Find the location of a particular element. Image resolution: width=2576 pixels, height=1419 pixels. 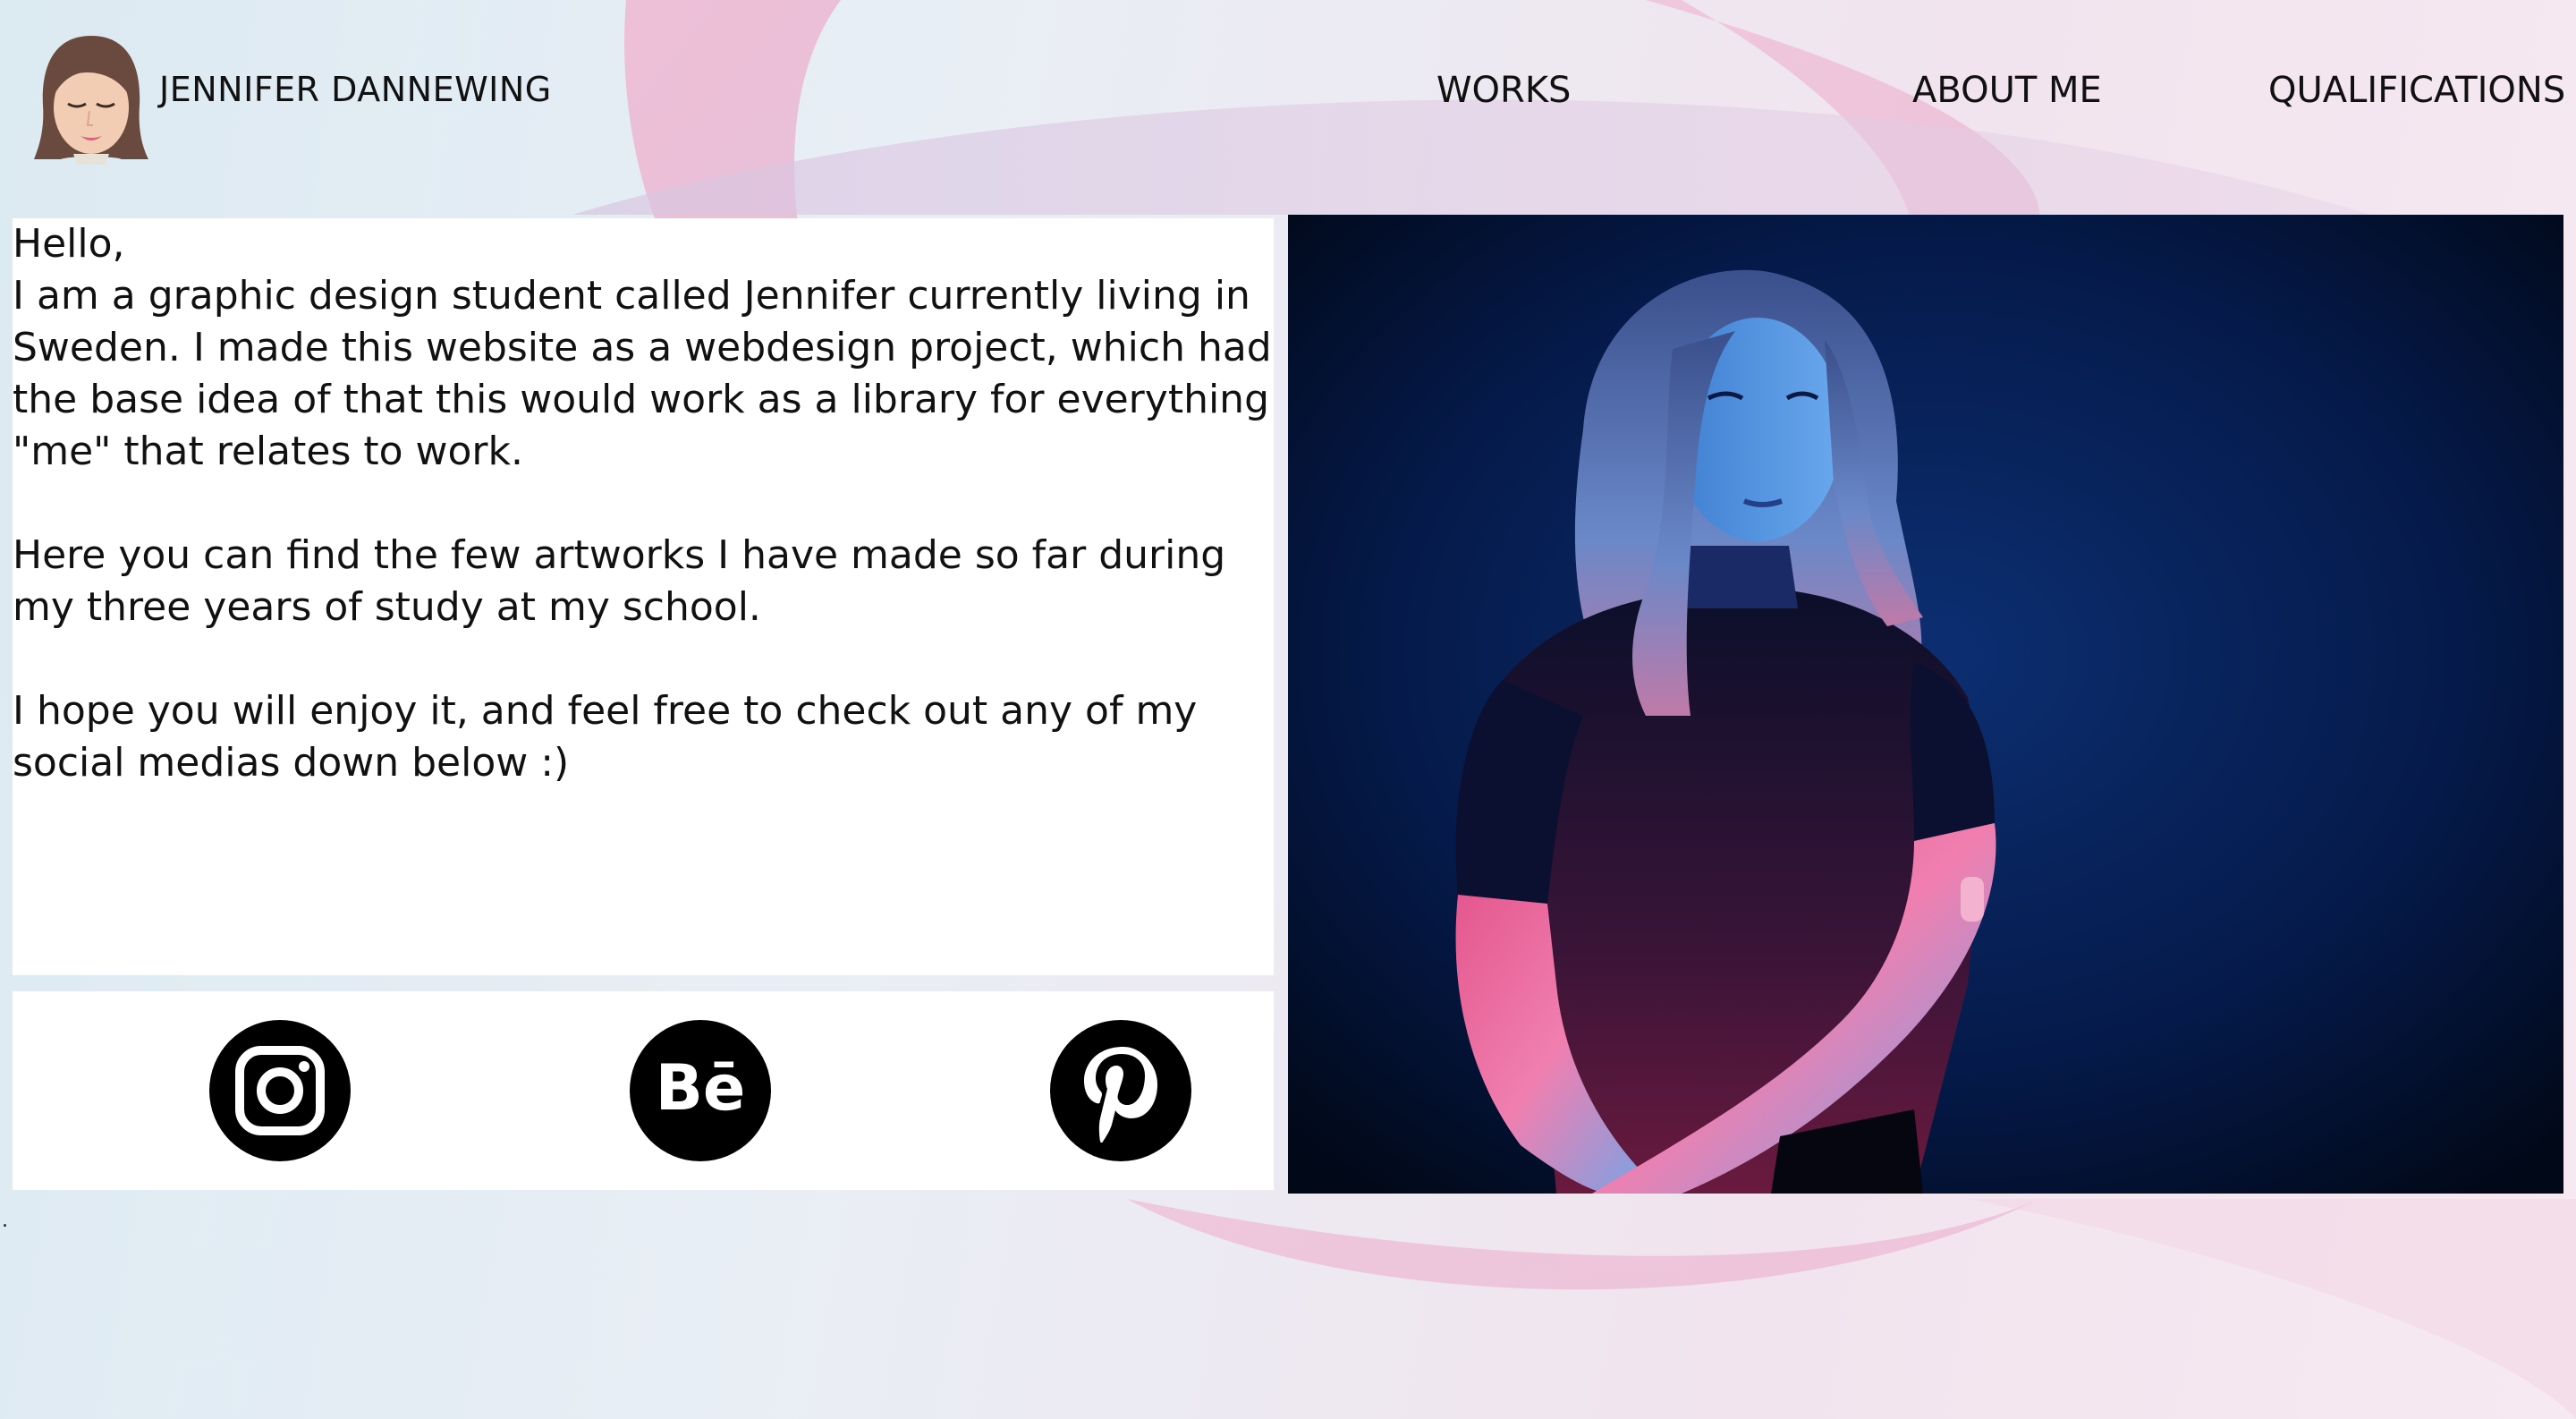

behance-icon: Bē is located at coordinates (700, 1090).